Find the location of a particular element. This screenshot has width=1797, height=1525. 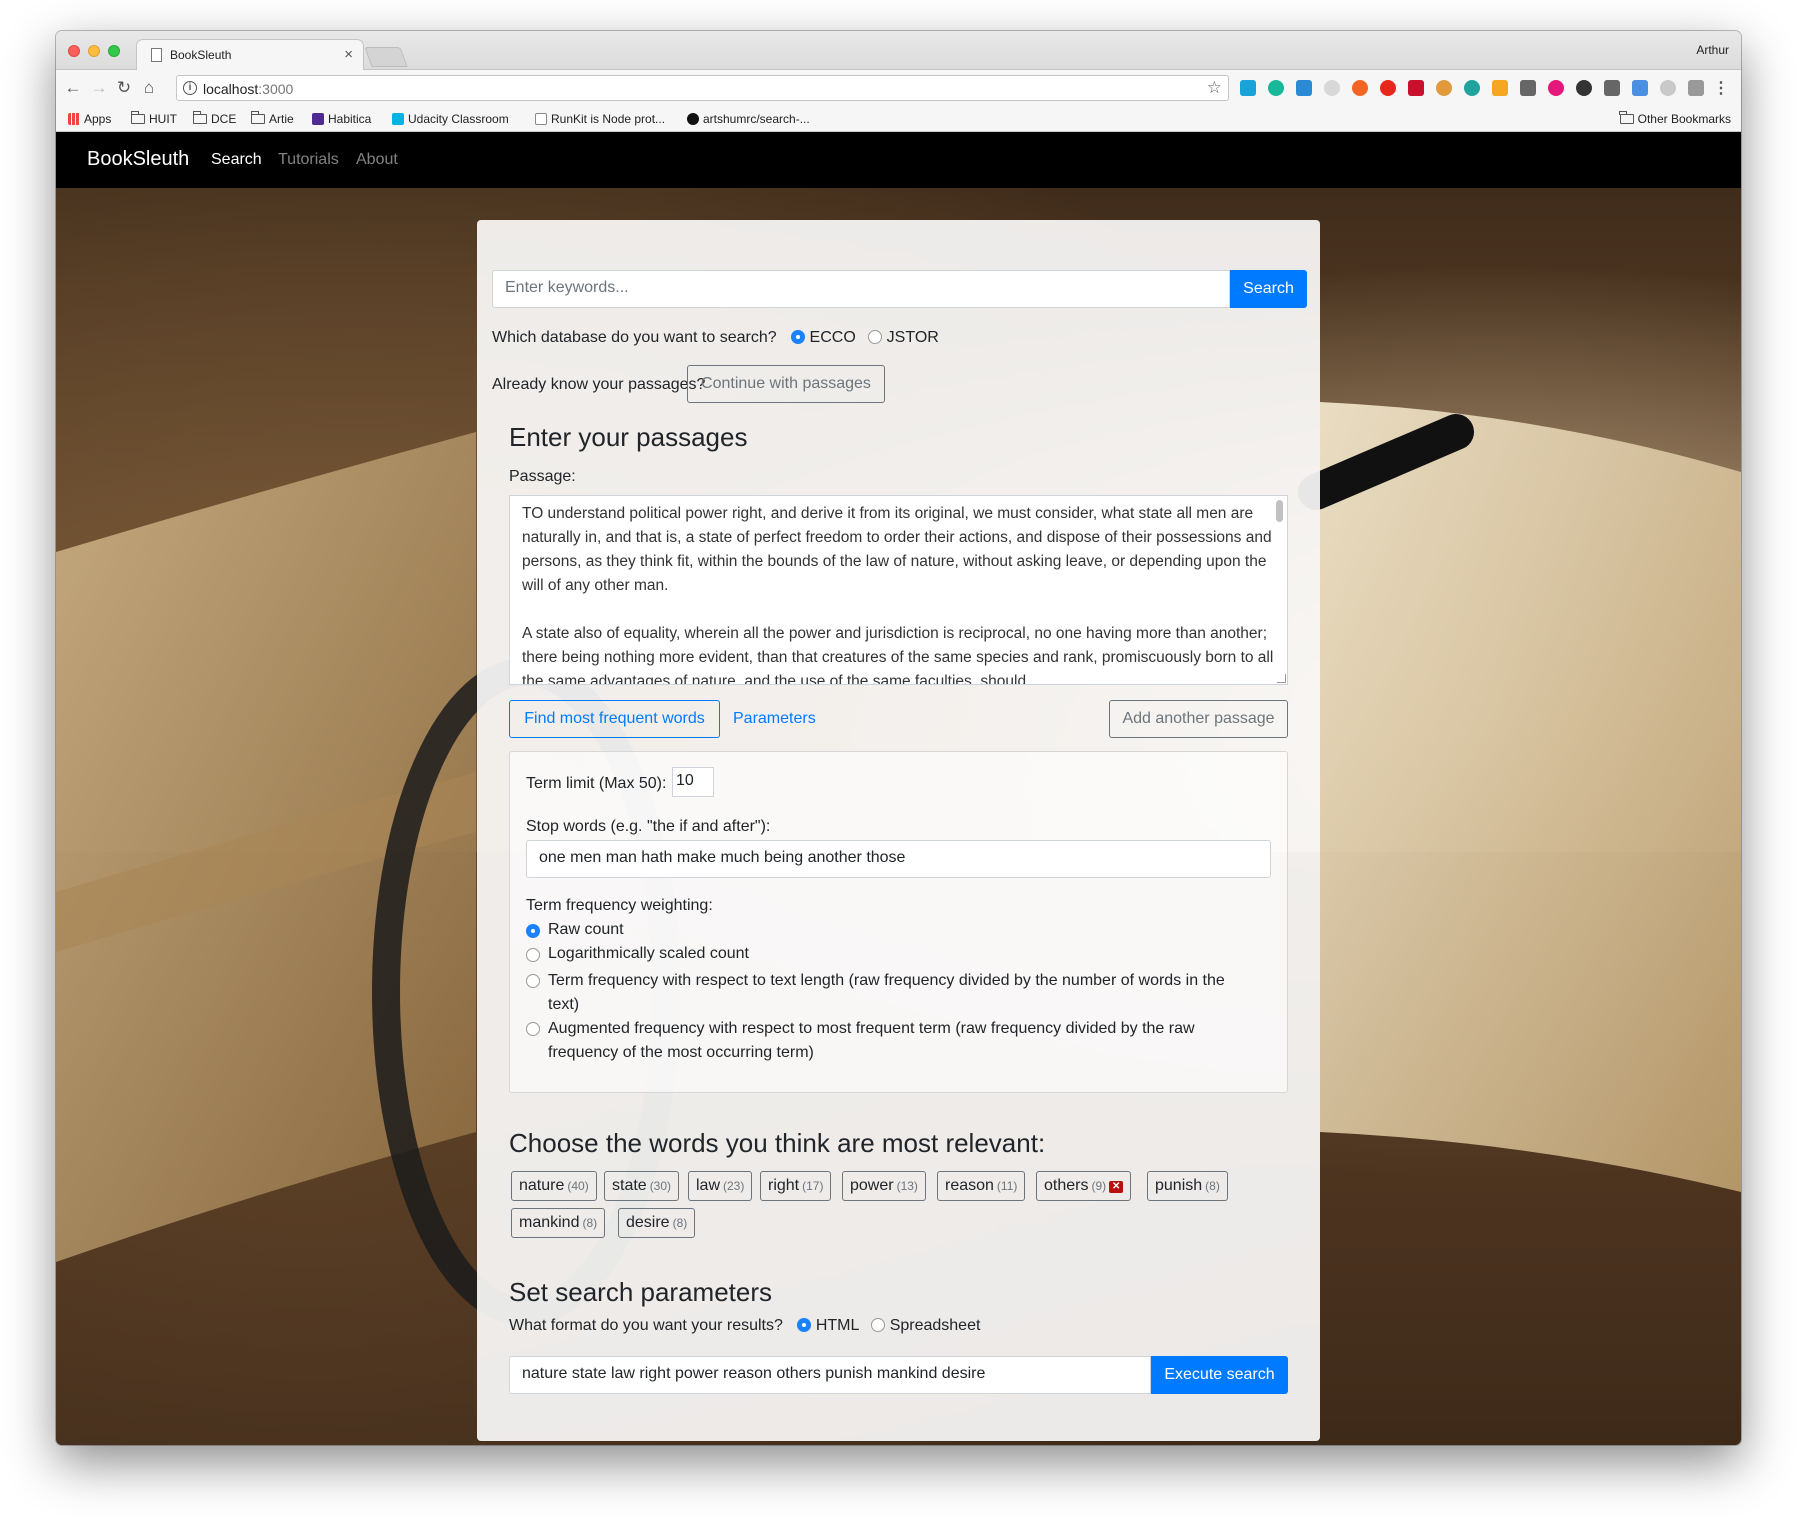

minimize-window-button is located at coordinates (94, 51).